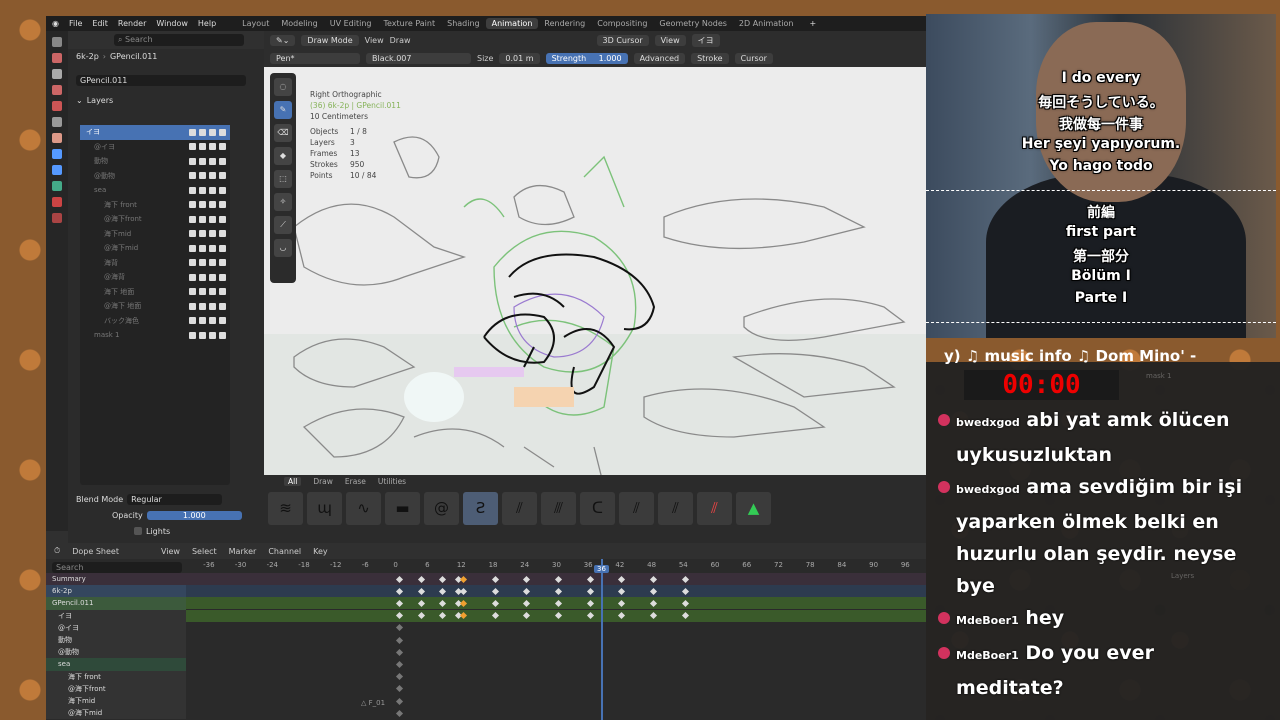 This screenshot has height=720, width=1280. I want to click on layer-row: sea, so click(155, 190).